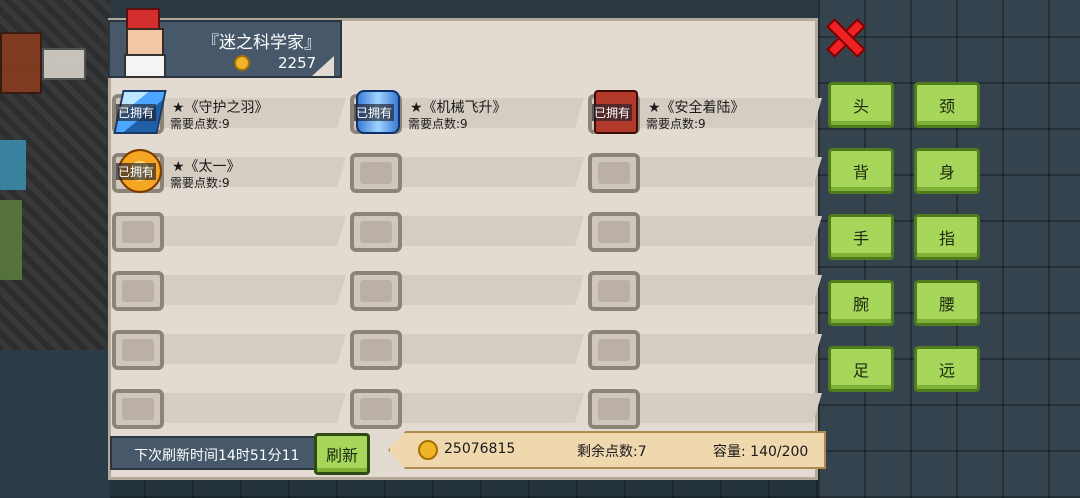 The height and width of the screenshot is (498, 1080). Describe the element at coordinates (947, 237) in the screenshot. I see `category-button-finger: 指` at that location.